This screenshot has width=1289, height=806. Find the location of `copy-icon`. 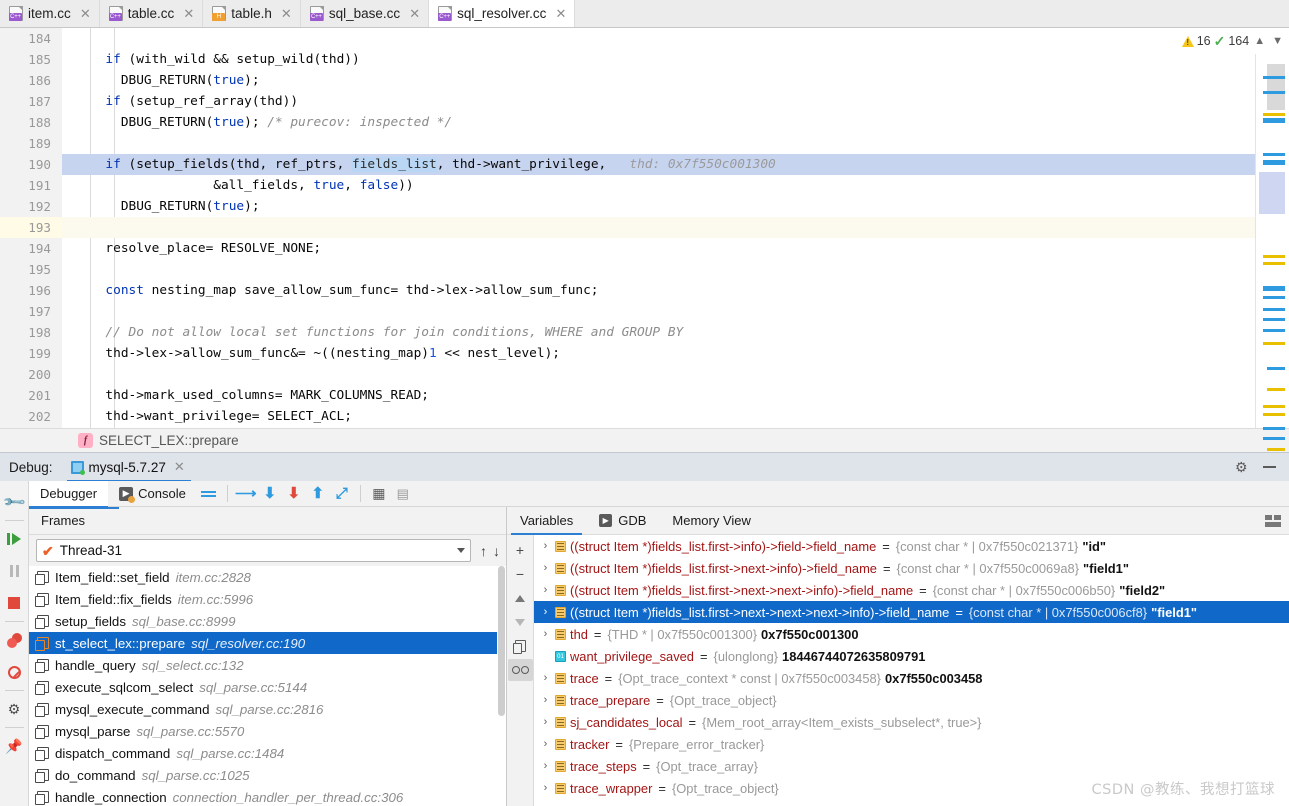

copy-icon is located at coordinates (520, 646).